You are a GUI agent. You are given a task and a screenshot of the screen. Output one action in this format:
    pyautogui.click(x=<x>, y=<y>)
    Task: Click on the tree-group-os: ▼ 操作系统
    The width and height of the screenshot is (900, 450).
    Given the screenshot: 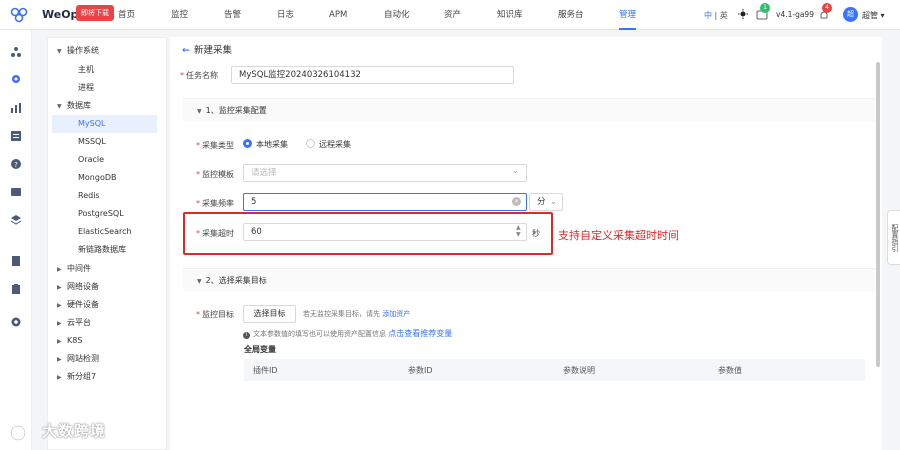 What is the action you would take?
    pyautogui.click(x=78, y=51)
    